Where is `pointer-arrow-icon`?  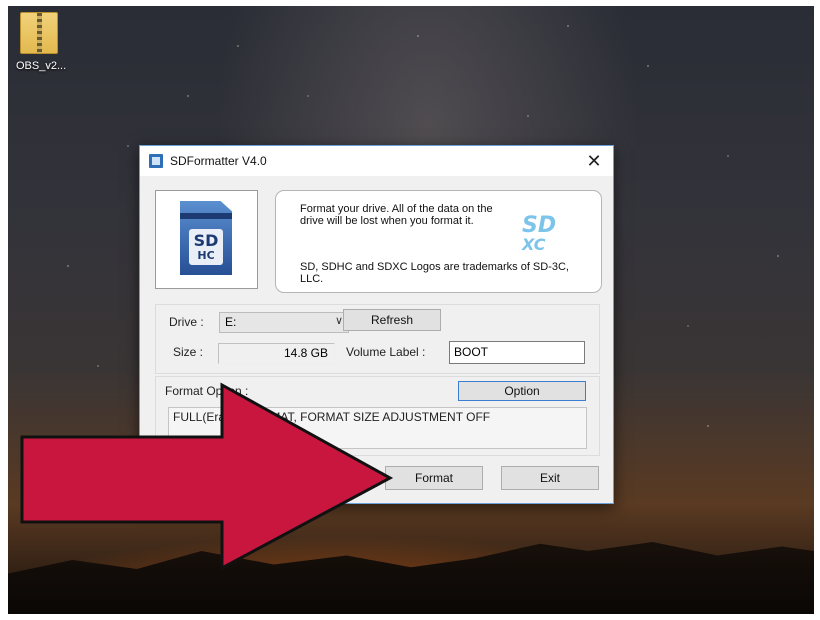
pointer-arrow-icon is located at coordinates (207, 476).